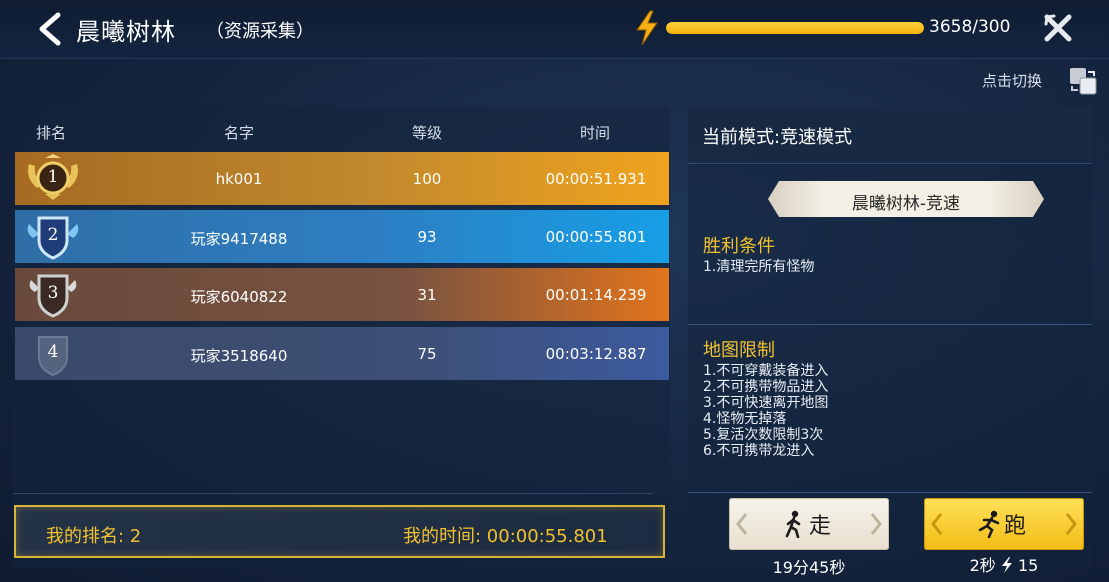  I want to click on restriction-line: 2.不可携带物品进入, so click(766, 387).